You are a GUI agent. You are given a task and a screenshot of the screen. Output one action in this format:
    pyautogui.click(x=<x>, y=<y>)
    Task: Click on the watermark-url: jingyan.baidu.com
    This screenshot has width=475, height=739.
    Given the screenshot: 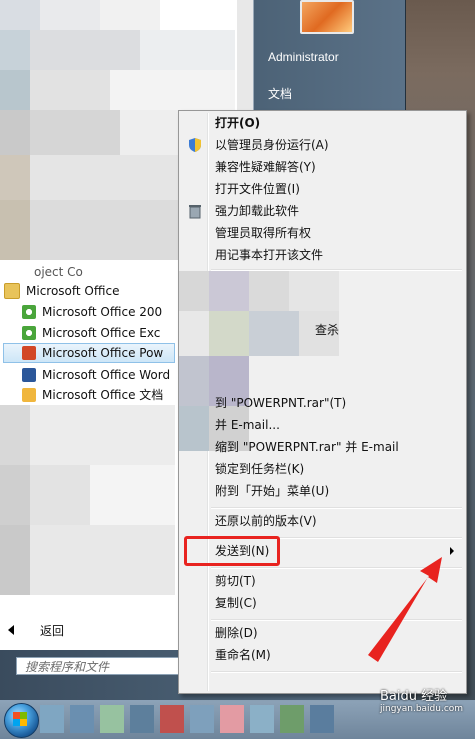 What is the action you would take?
    pyautogui.click(x=422, y=709)
    